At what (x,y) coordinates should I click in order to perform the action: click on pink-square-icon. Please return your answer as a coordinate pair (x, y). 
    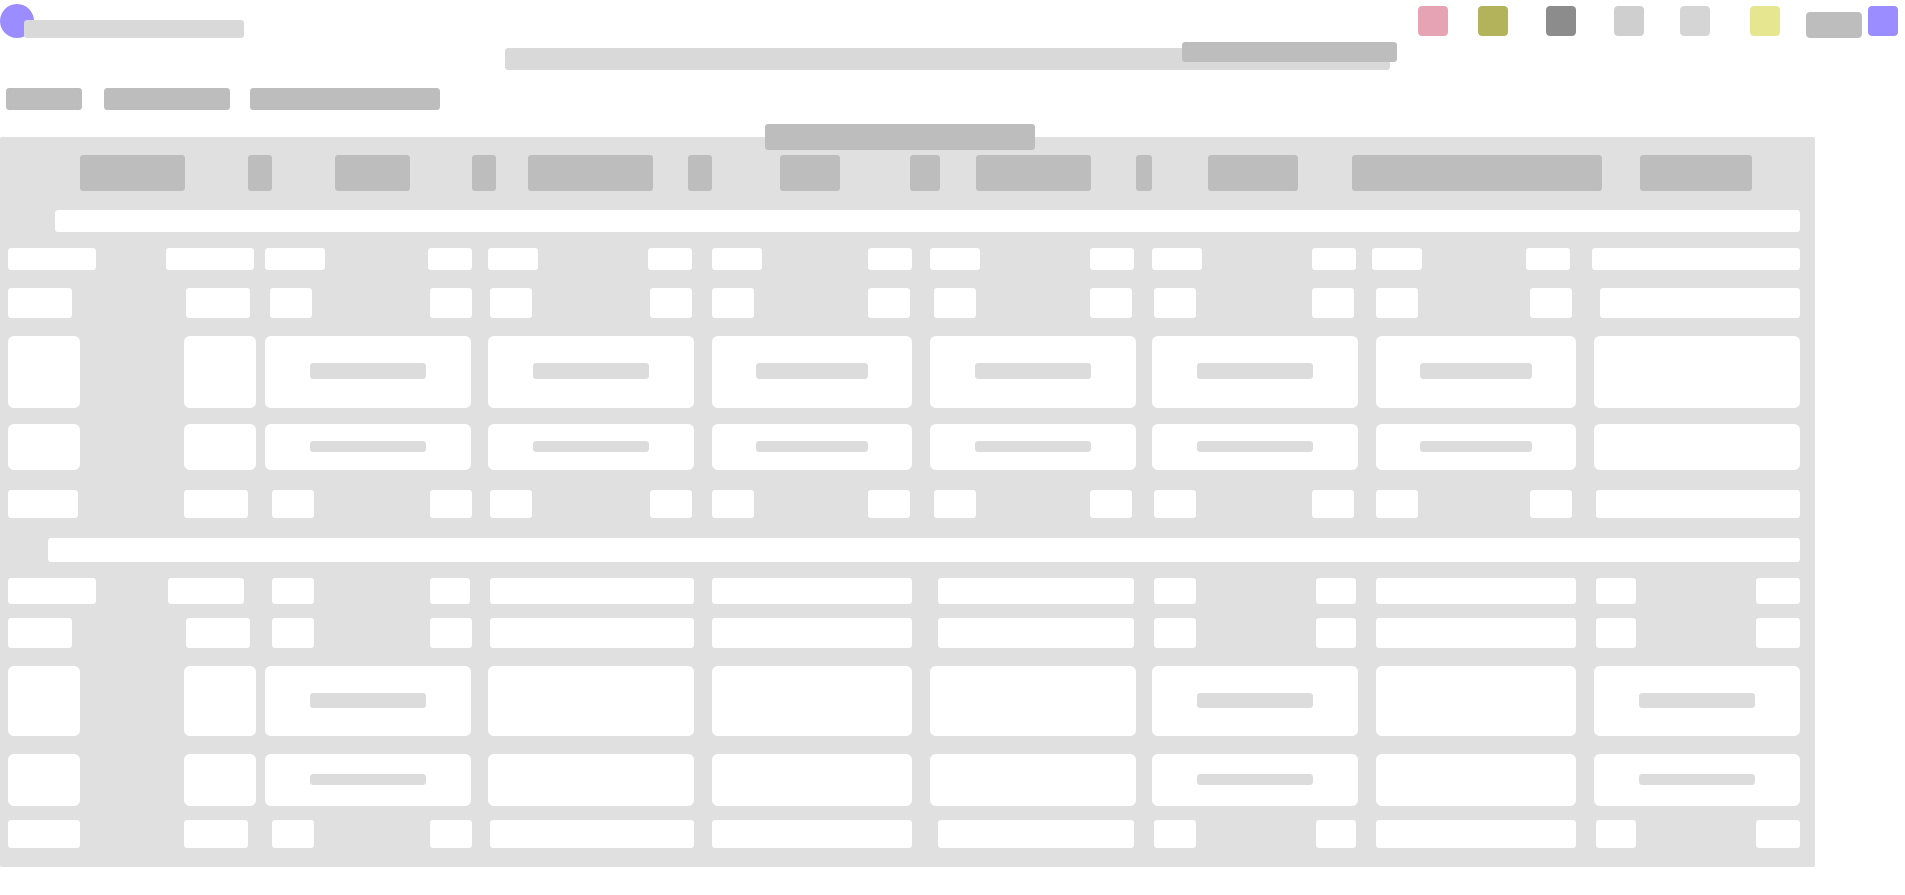
    Looking at the image, I should click on (1433, 21).